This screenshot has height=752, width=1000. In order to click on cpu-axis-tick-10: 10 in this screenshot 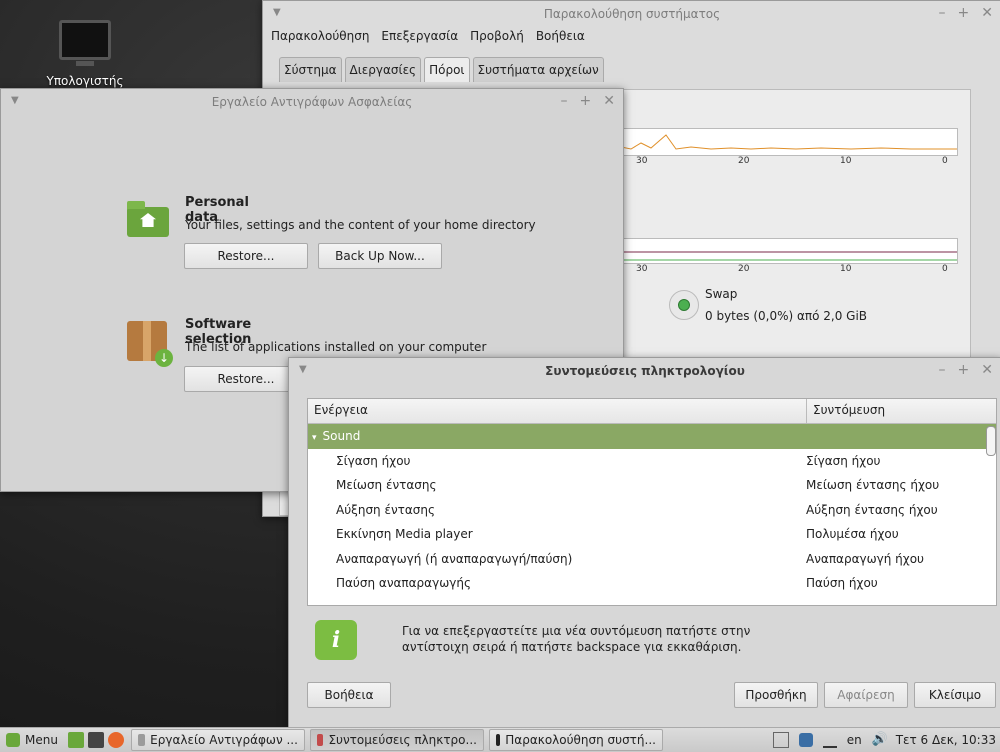, I will do `click(846, 161)`.